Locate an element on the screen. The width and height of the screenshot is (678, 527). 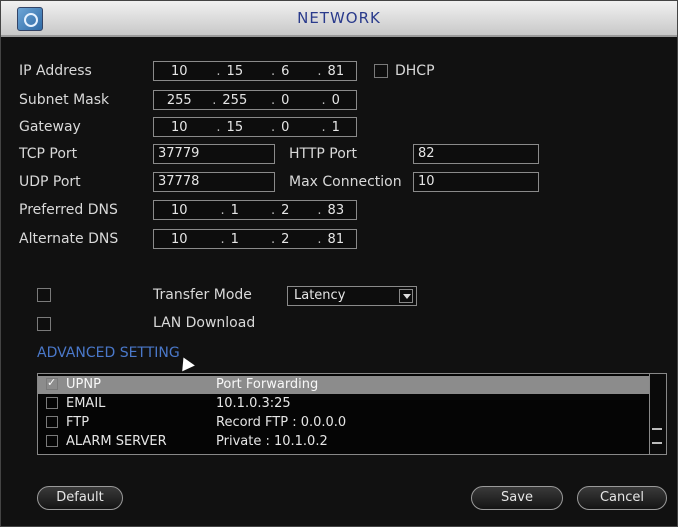
list-item: FTP Record FTP : 0.0.0.0 is located at coordinates (344, 423).